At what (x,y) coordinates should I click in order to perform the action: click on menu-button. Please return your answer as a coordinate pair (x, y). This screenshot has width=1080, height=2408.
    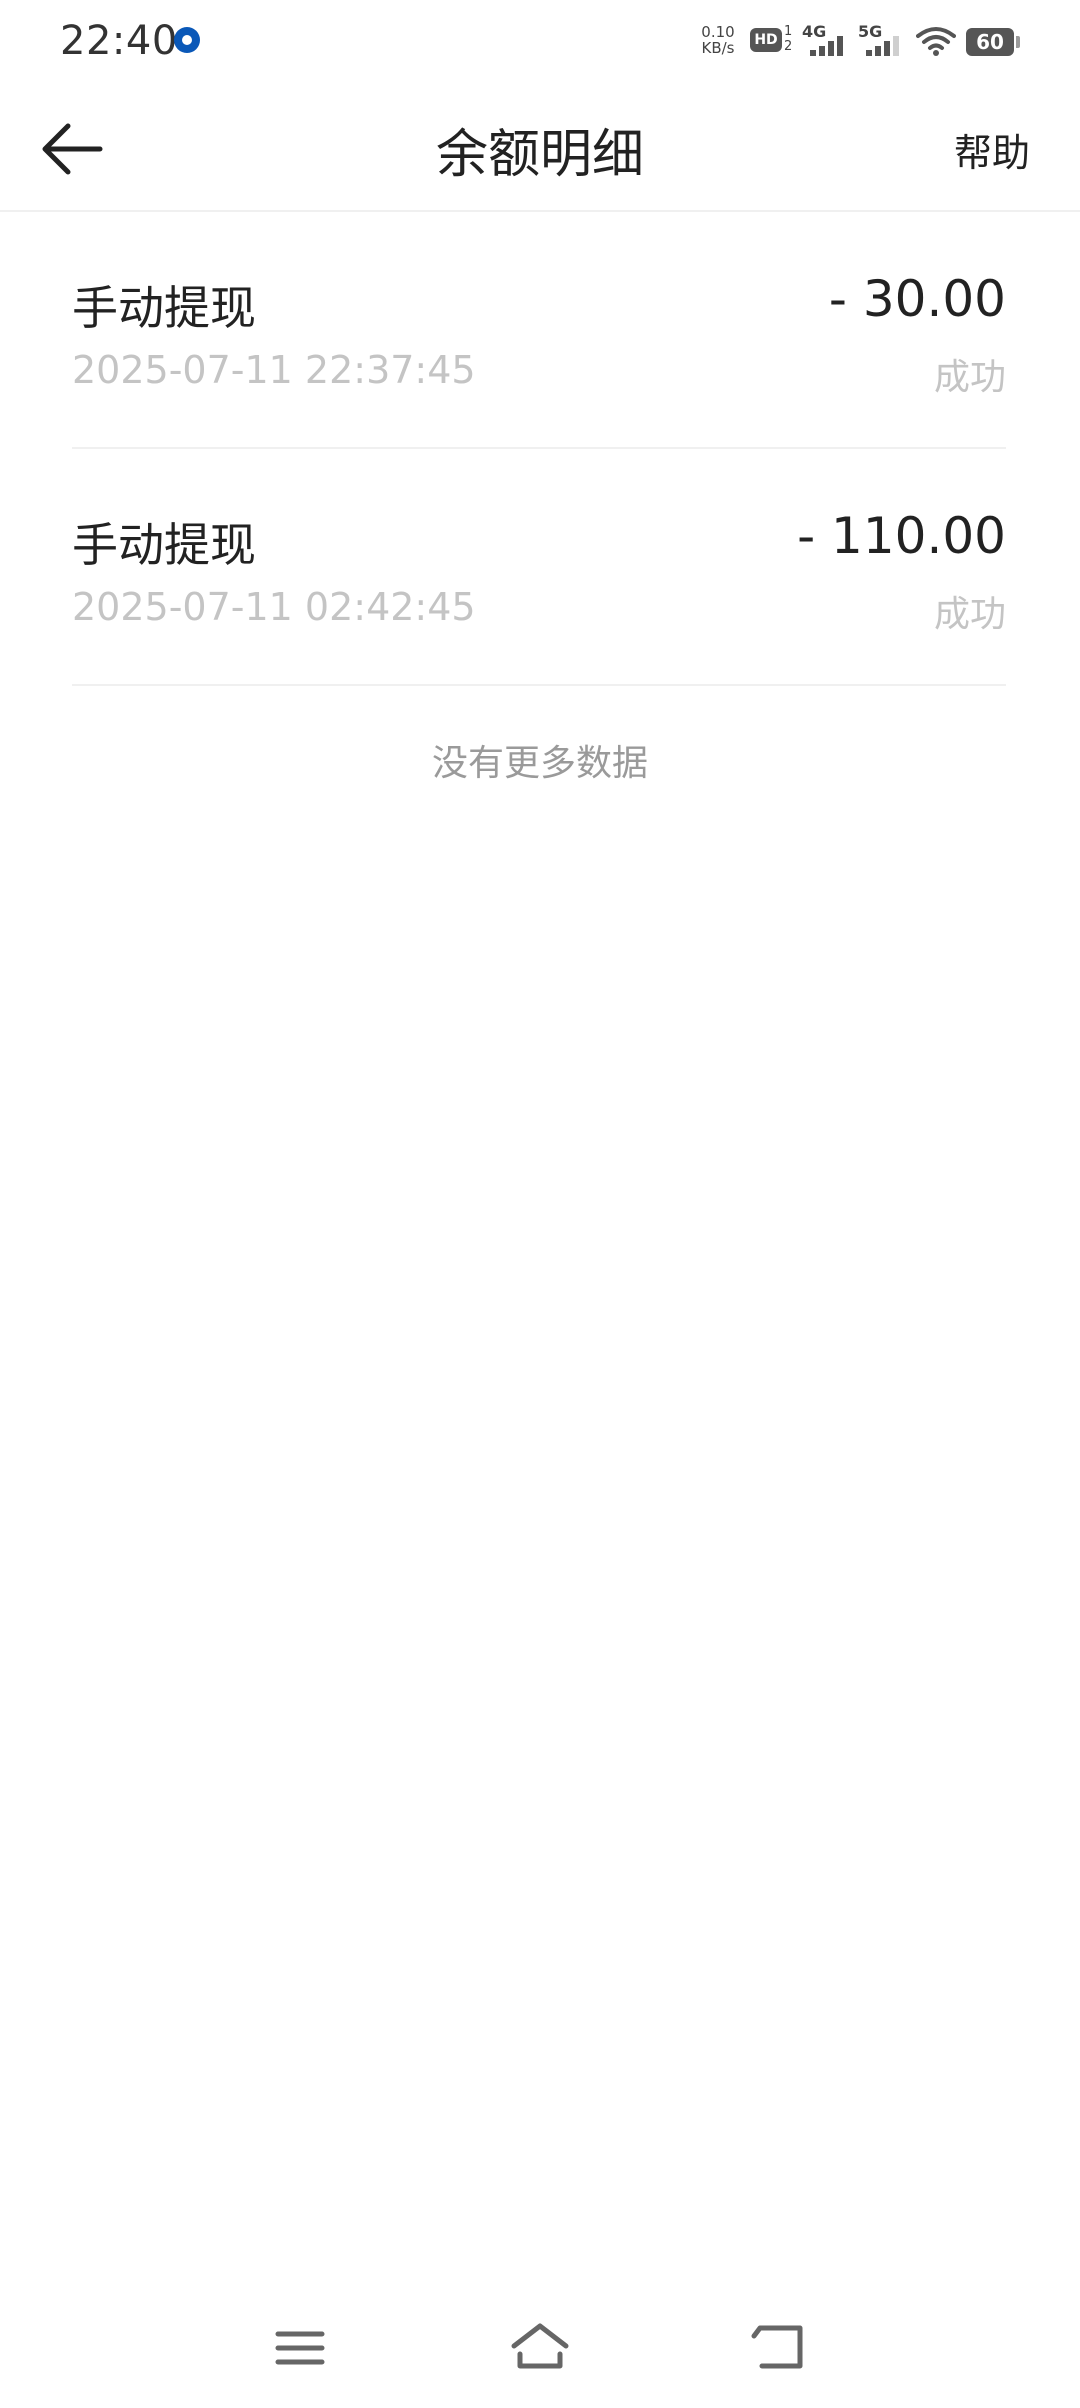
    Looking at the image, I should click on (300, 2348).